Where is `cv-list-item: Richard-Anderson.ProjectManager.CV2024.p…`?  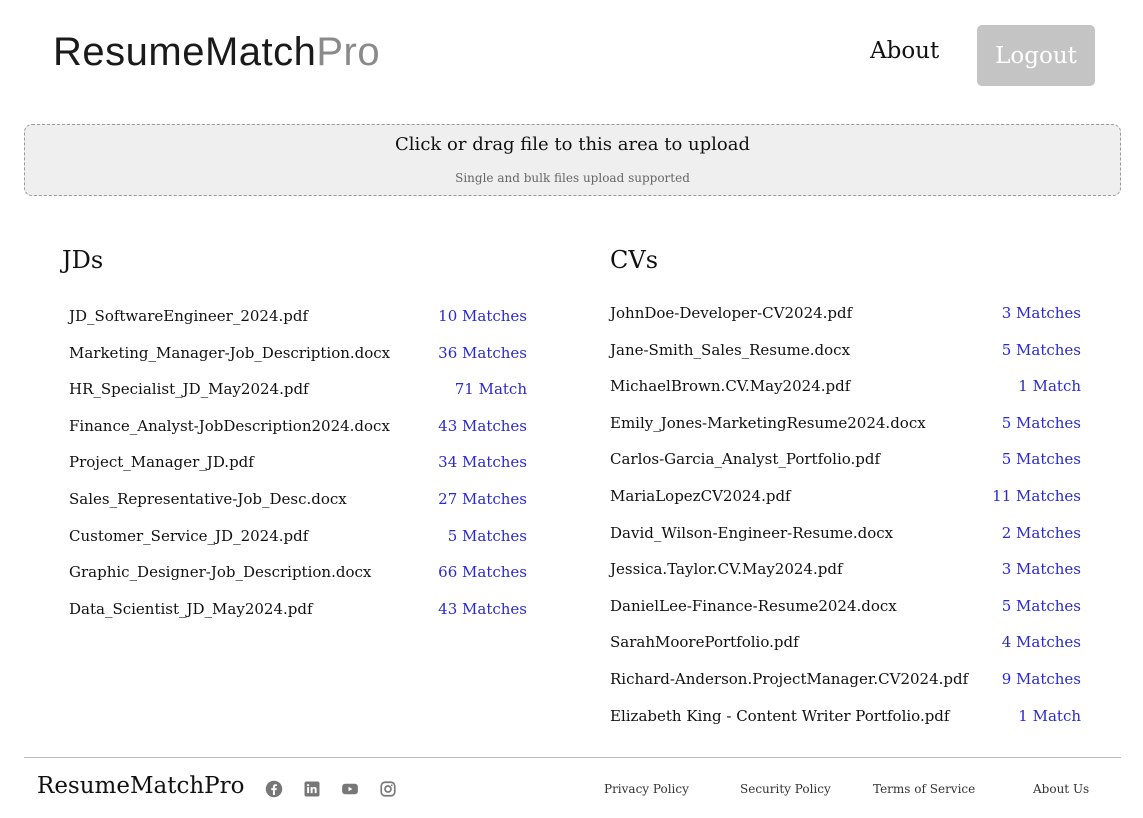 cv-list-item: Richard-Anderson.ProjectManager.CV2024.p… is located at coordinates (845, 688).